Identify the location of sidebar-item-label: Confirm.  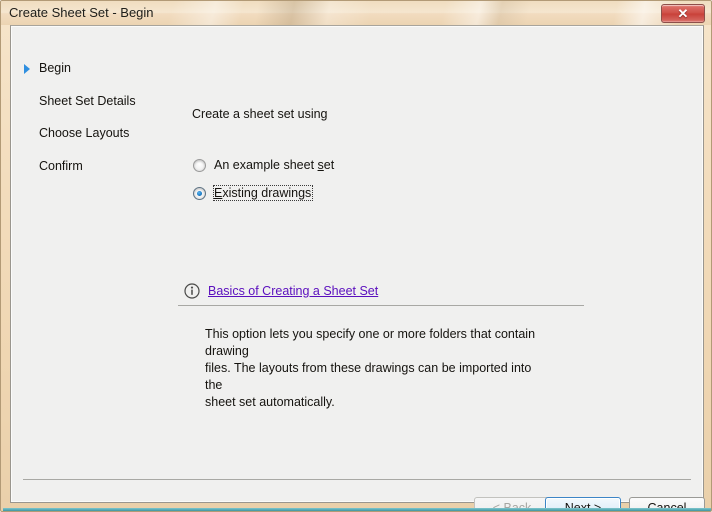
(61, 166).